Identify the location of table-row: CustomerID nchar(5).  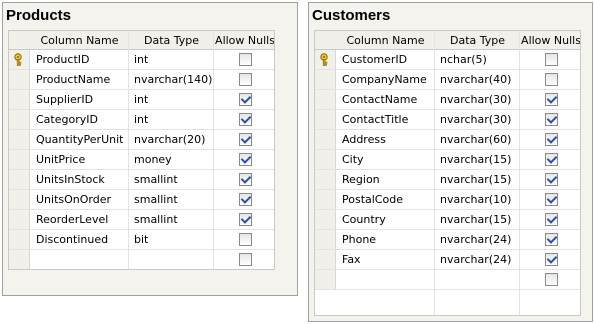
(447, 60).